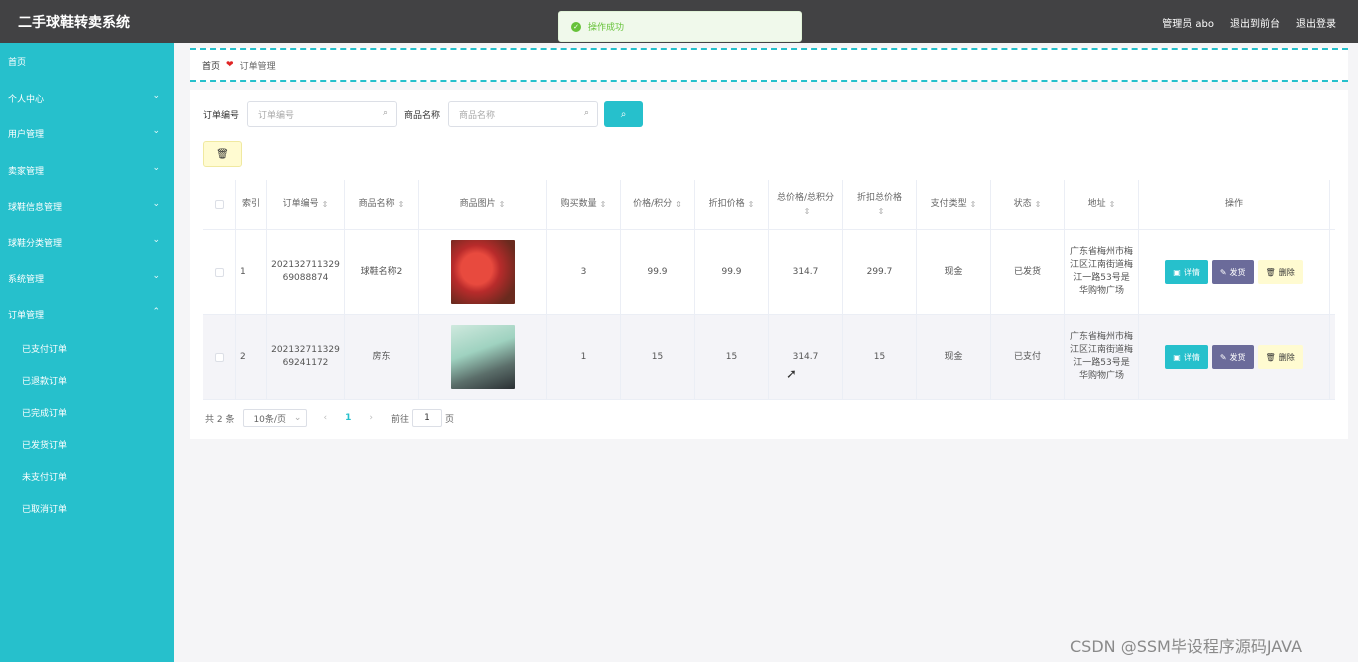 The height and width of the screenshot is (662, 1358). Describe the element at coordinates (87, 348) in the screenshot. I see `sidebar-subitem-paid: 已支付订单` at that location.